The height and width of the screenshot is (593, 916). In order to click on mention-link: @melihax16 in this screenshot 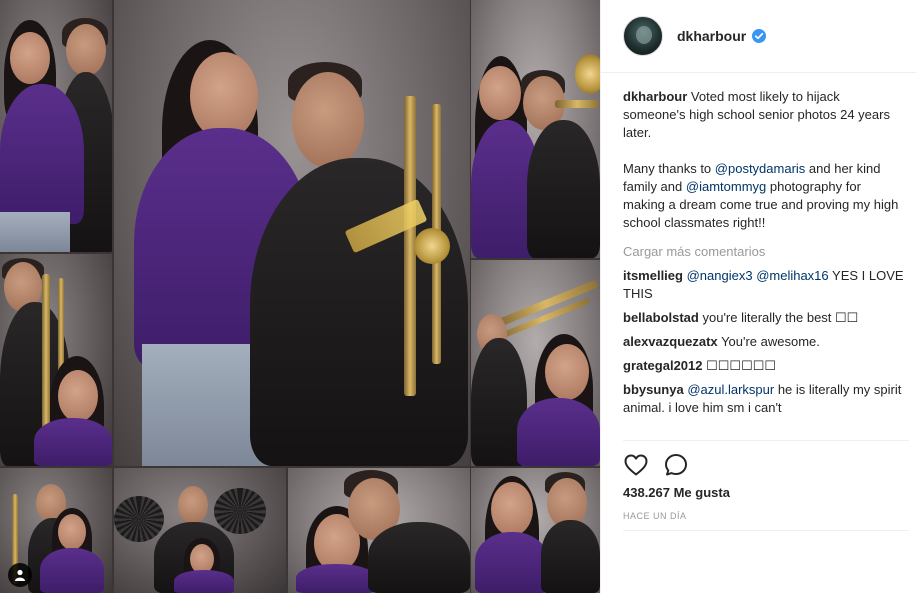, I will do `click(792, 275)`.